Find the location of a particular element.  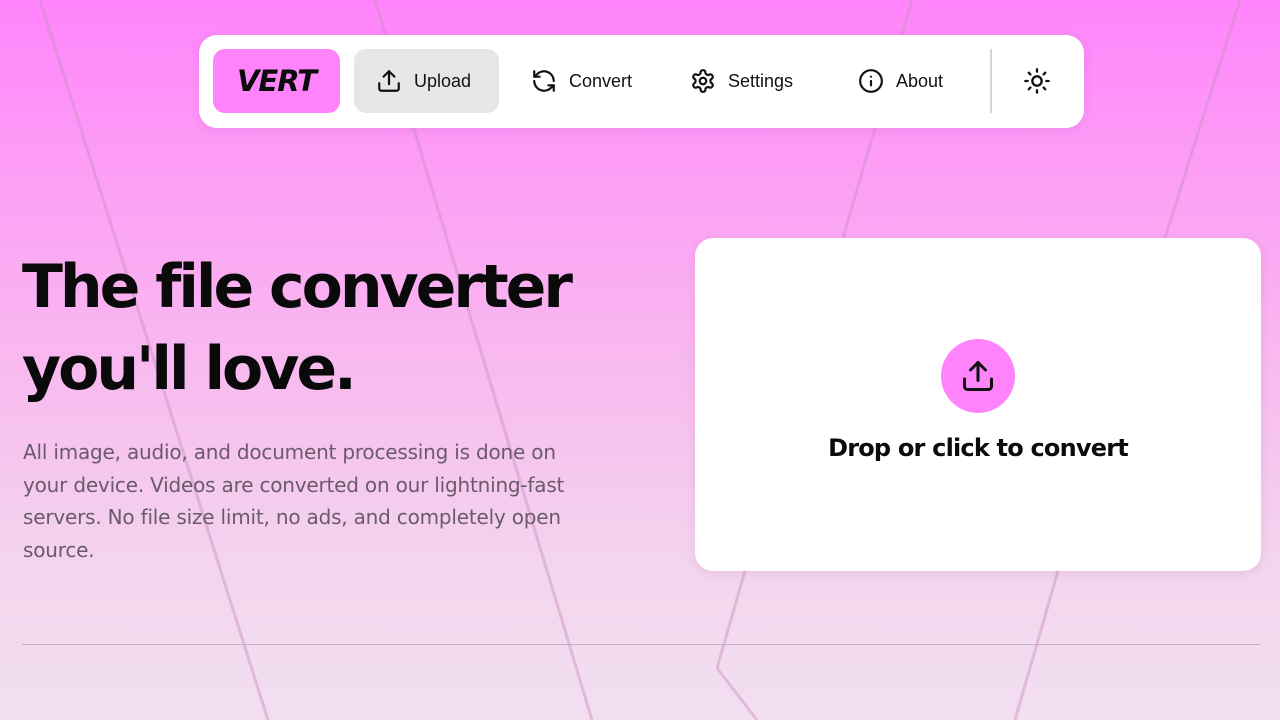

nav-upload-label: Upload is located at coordinates (443, 80).